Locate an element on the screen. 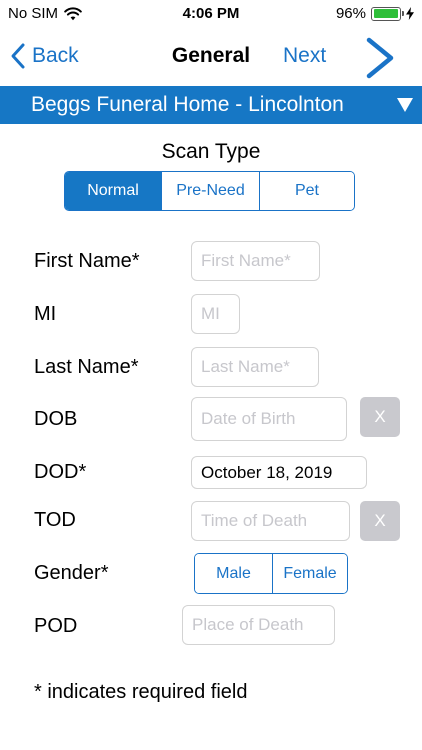  last-name-label: Last Name* is located at coordinates (86, 367).